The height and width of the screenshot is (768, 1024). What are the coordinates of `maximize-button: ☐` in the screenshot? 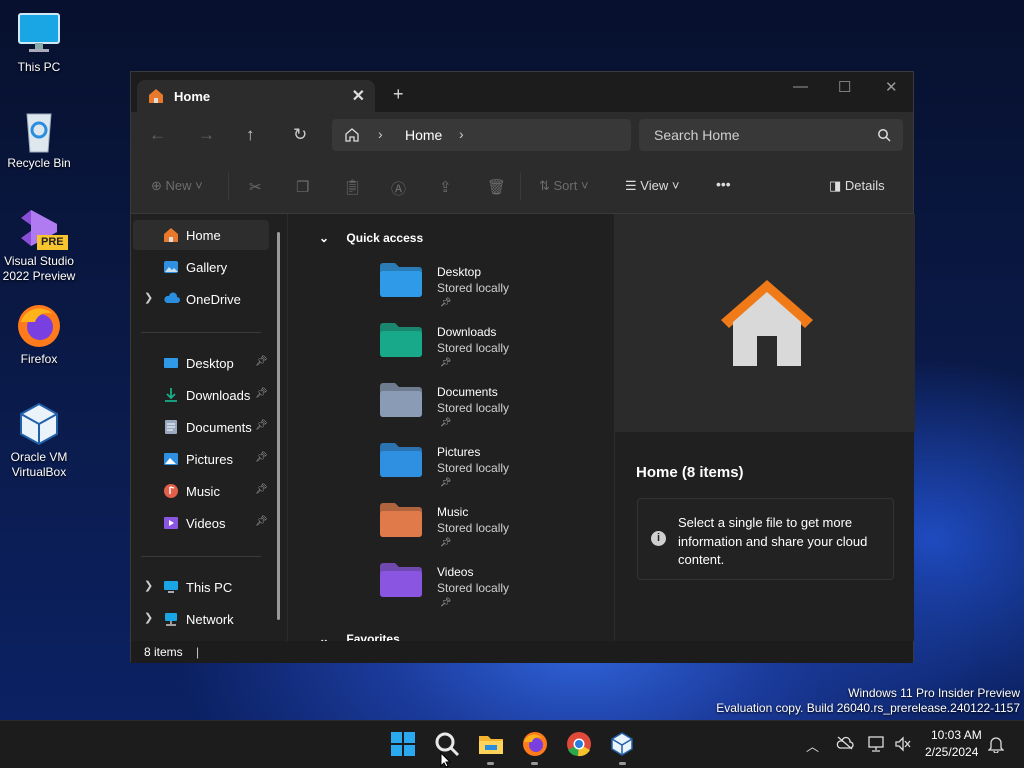 It's located at (844, 87).